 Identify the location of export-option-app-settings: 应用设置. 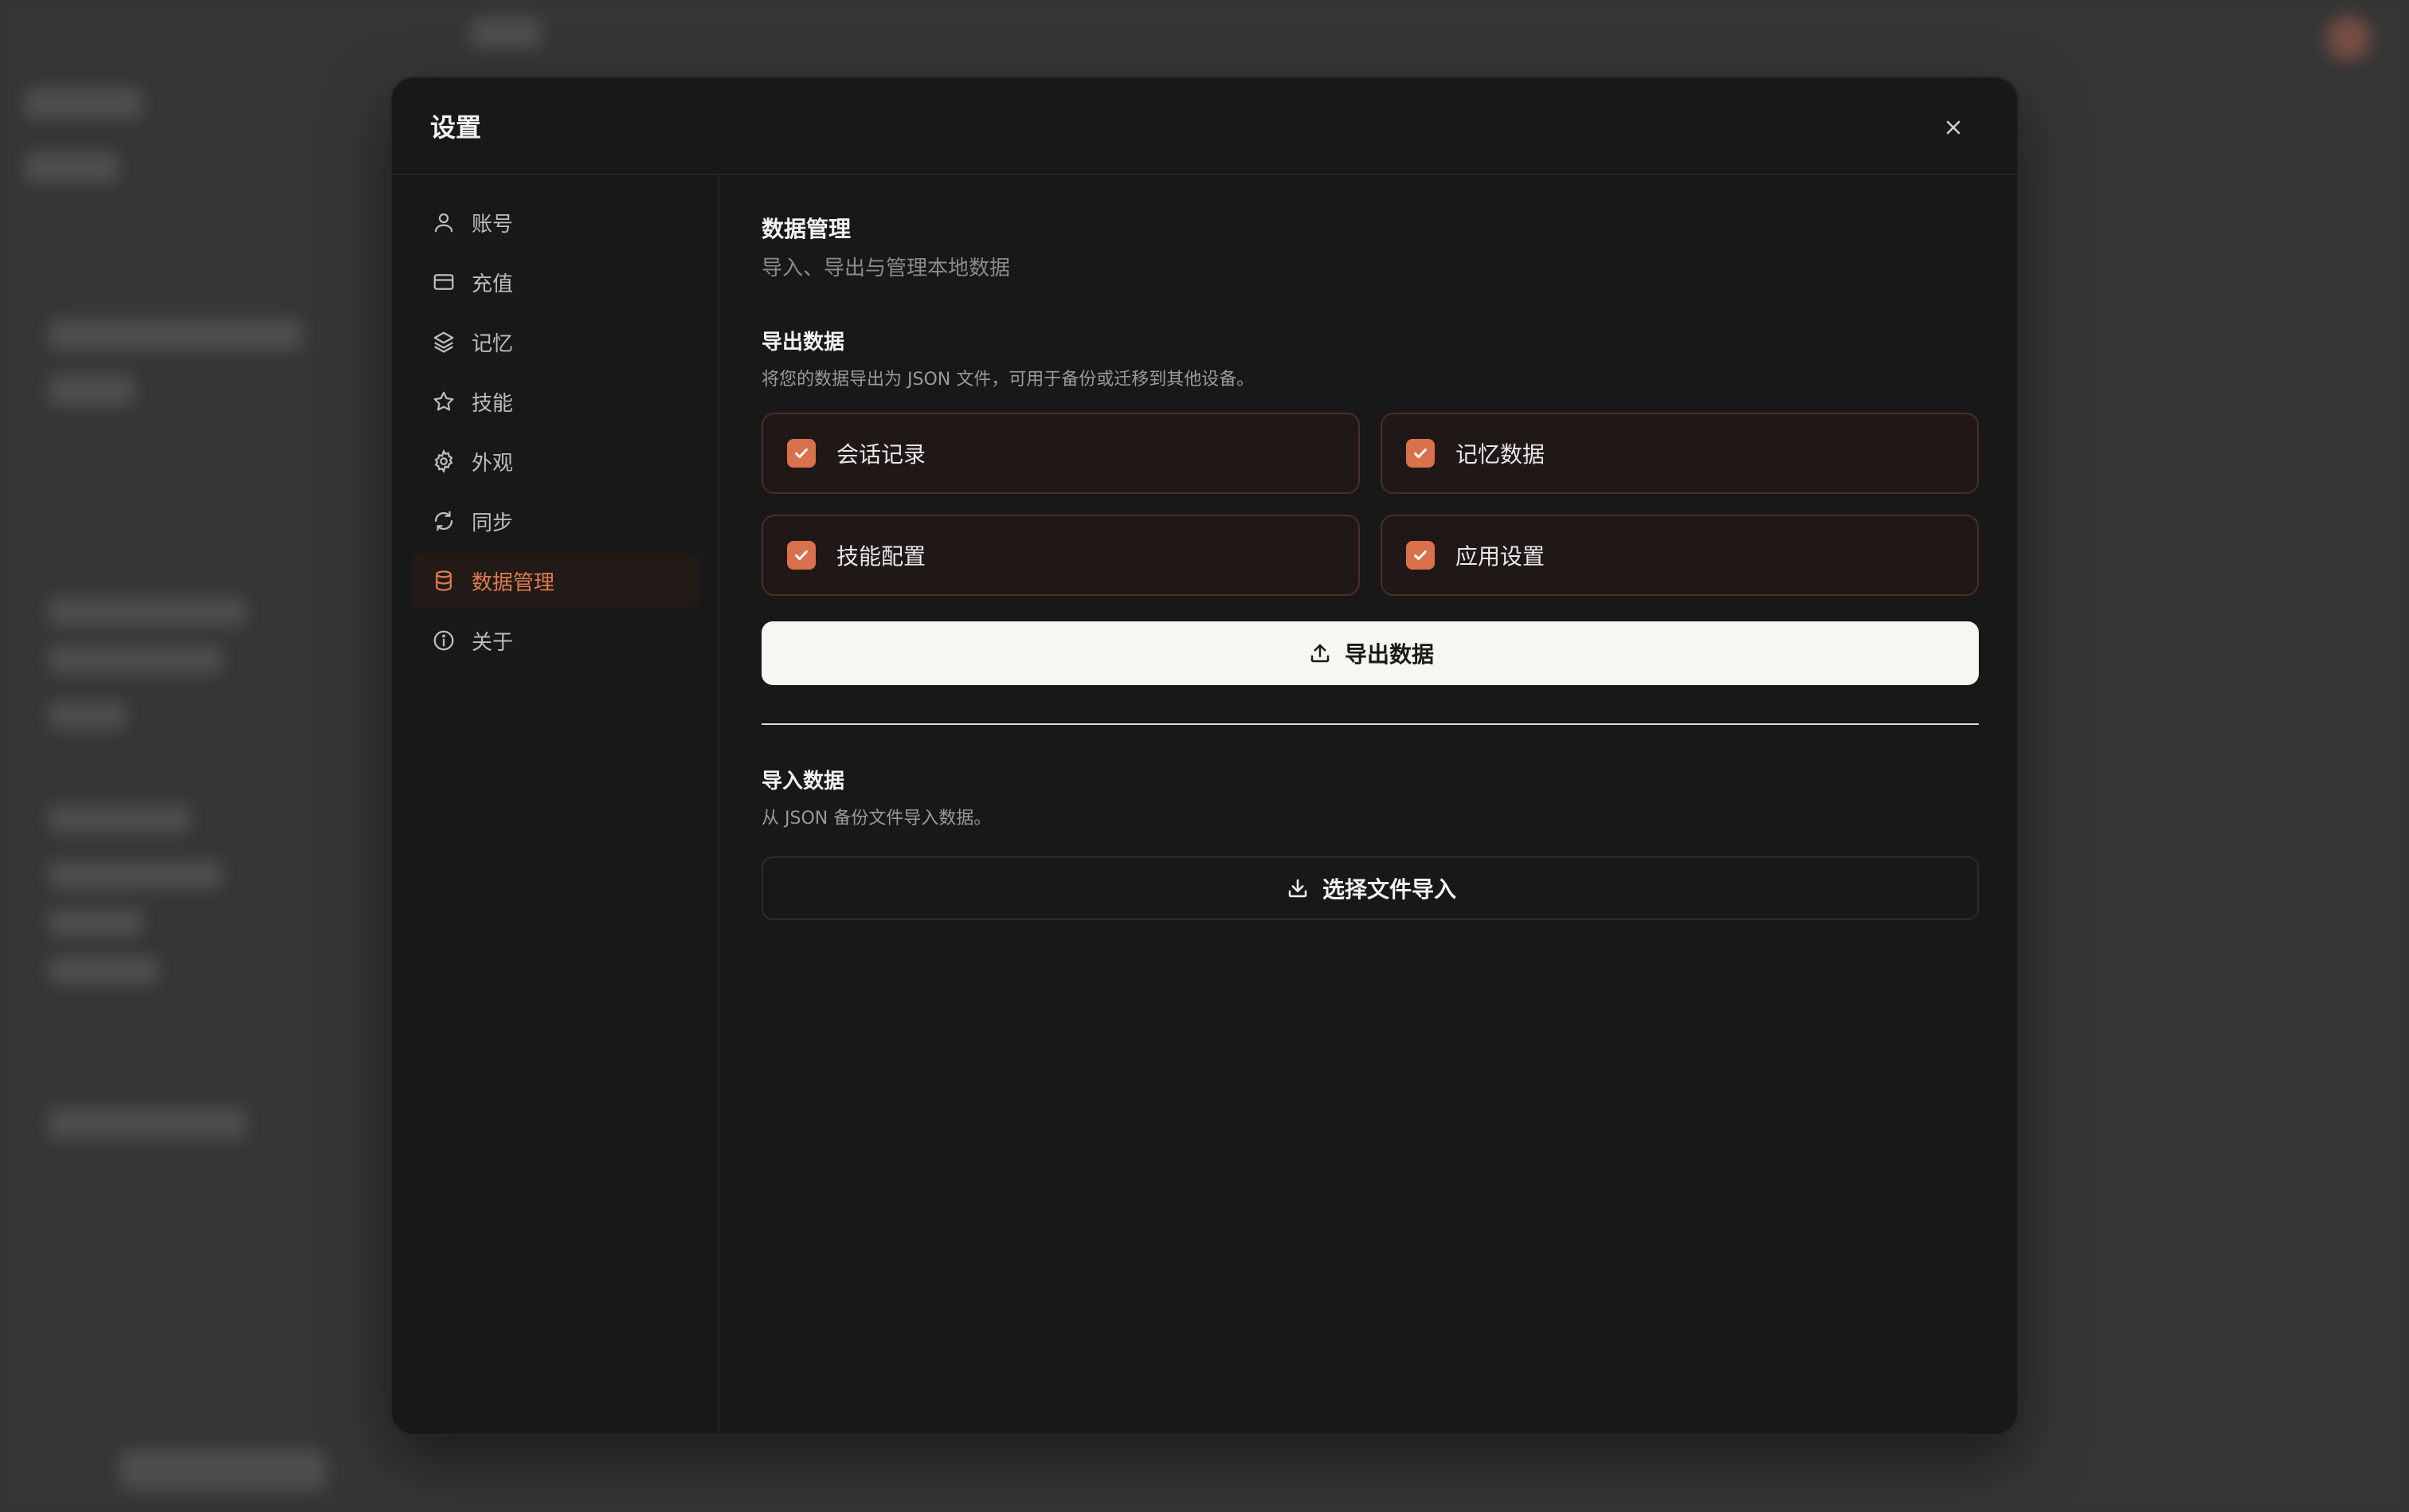
(1680, 555).